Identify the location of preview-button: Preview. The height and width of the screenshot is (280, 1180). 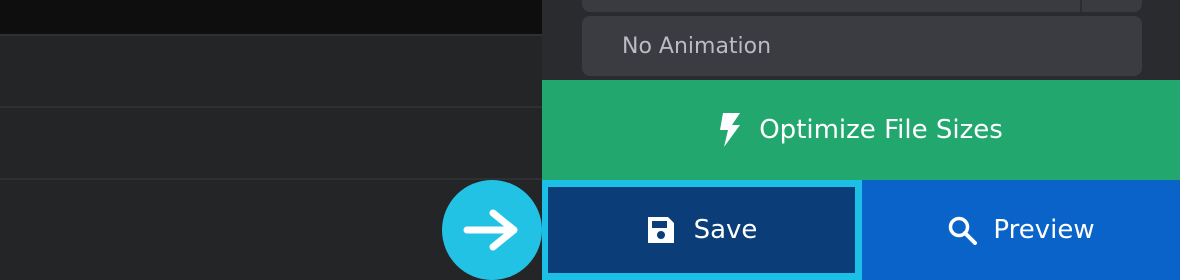
(1021, 230).